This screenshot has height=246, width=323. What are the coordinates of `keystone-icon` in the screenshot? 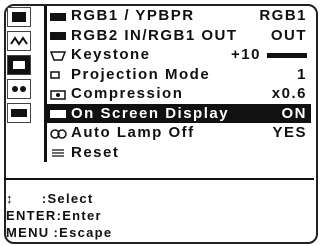 It's located at (58, 55).